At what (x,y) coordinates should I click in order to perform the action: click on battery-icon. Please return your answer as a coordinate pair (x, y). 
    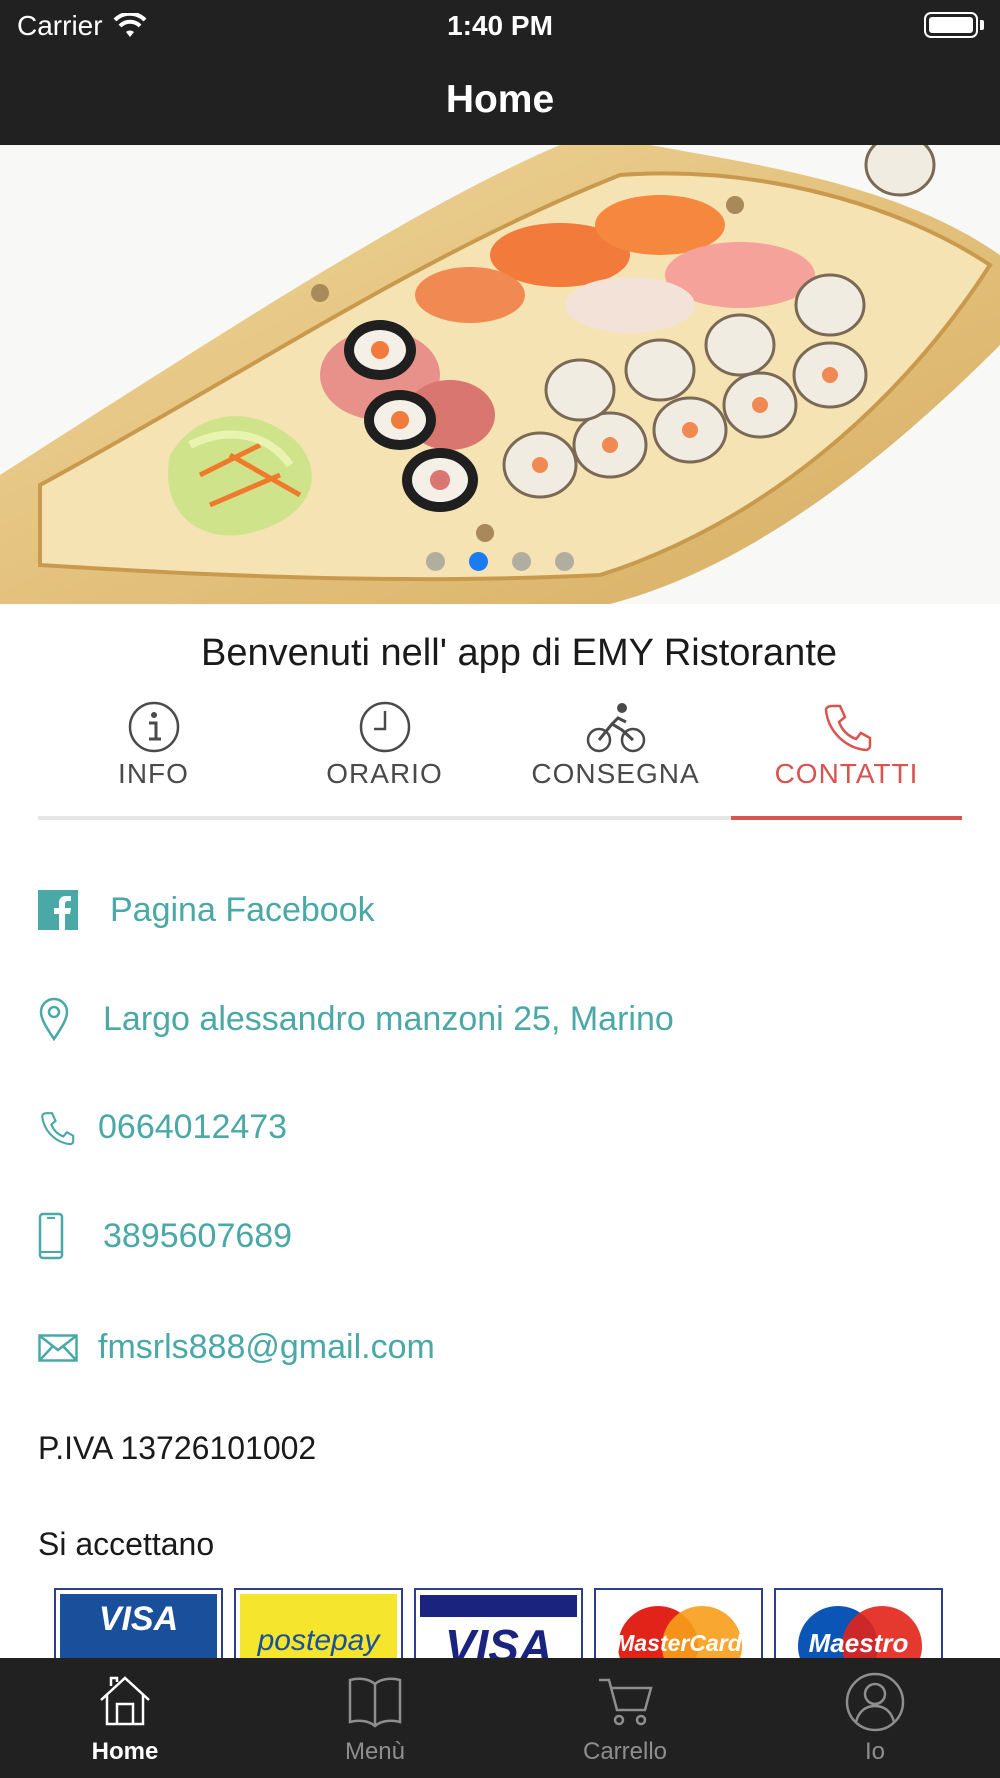
    Looking at the image, I should click on (951, 25).